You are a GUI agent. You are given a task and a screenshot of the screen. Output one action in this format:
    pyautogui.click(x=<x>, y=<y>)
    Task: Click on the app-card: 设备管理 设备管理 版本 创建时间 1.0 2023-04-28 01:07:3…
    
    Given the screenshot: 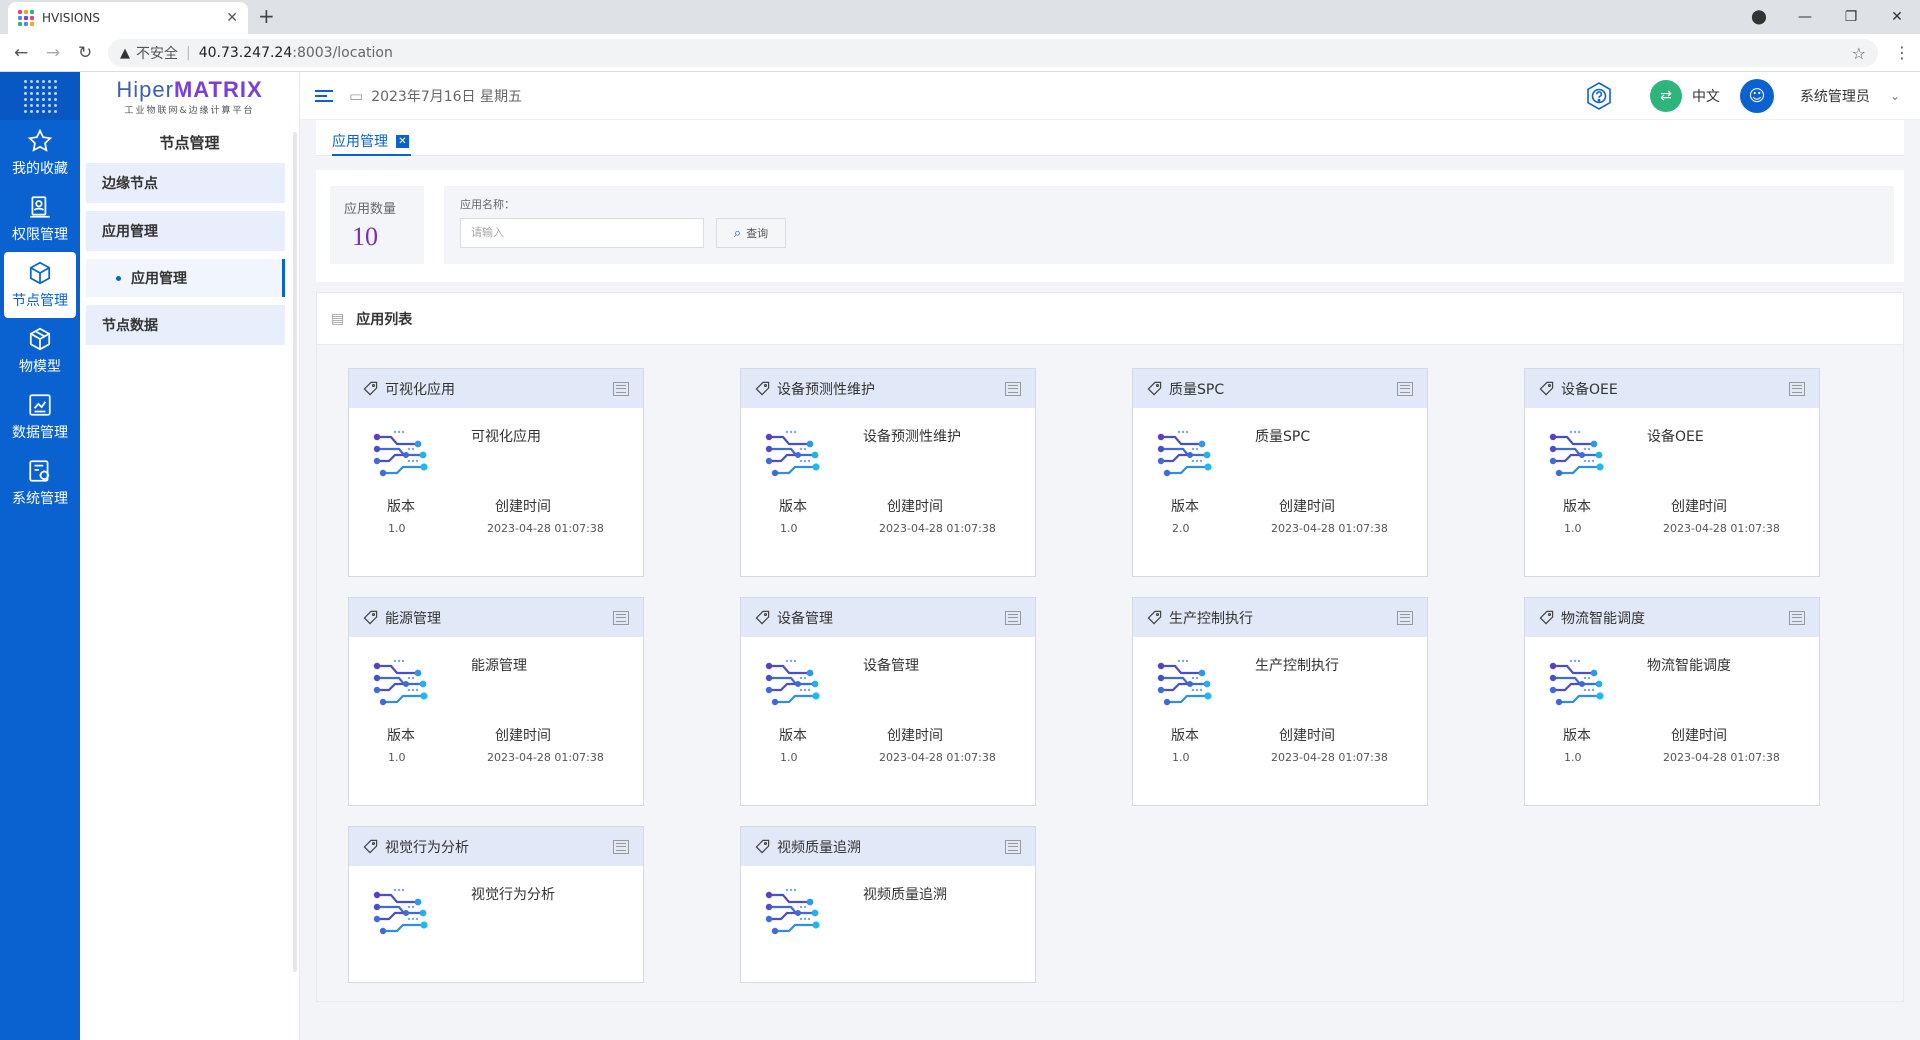 What is the action you would take?
    pyautogui.click(x=888, y=701)
    